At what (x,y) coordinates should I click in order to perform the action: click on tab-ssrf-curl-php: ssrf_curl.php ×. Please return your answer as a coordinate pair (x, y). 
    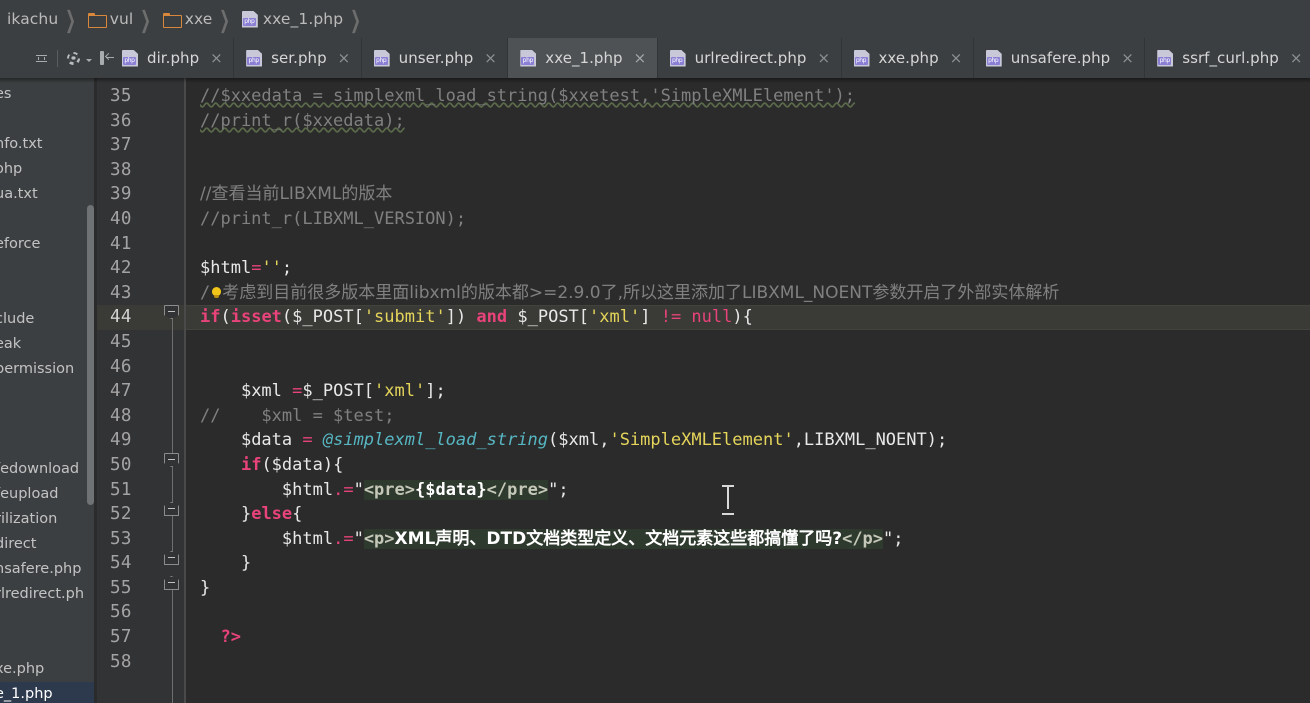
    Looking at the image, I should click on (1227, 58).